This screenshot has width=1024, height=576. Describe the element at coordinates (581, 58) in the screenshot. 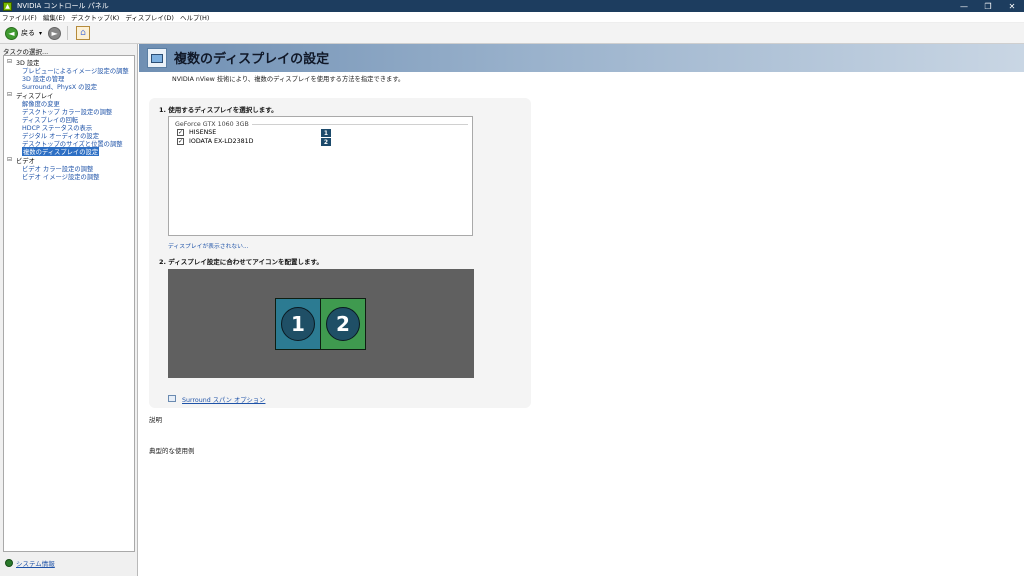

I see `page-header: 複数のディスプレイの設定` at that location.